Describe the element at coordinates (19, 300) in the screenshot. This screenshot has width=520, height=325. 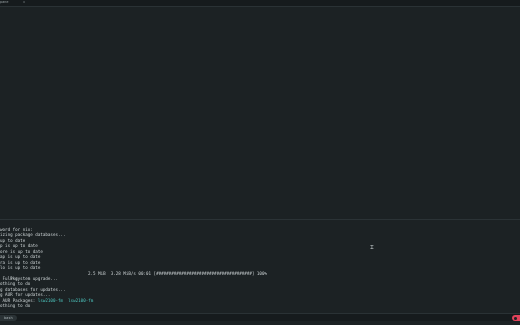
I see `aur-packages-label: AUR Packages:` at that location.